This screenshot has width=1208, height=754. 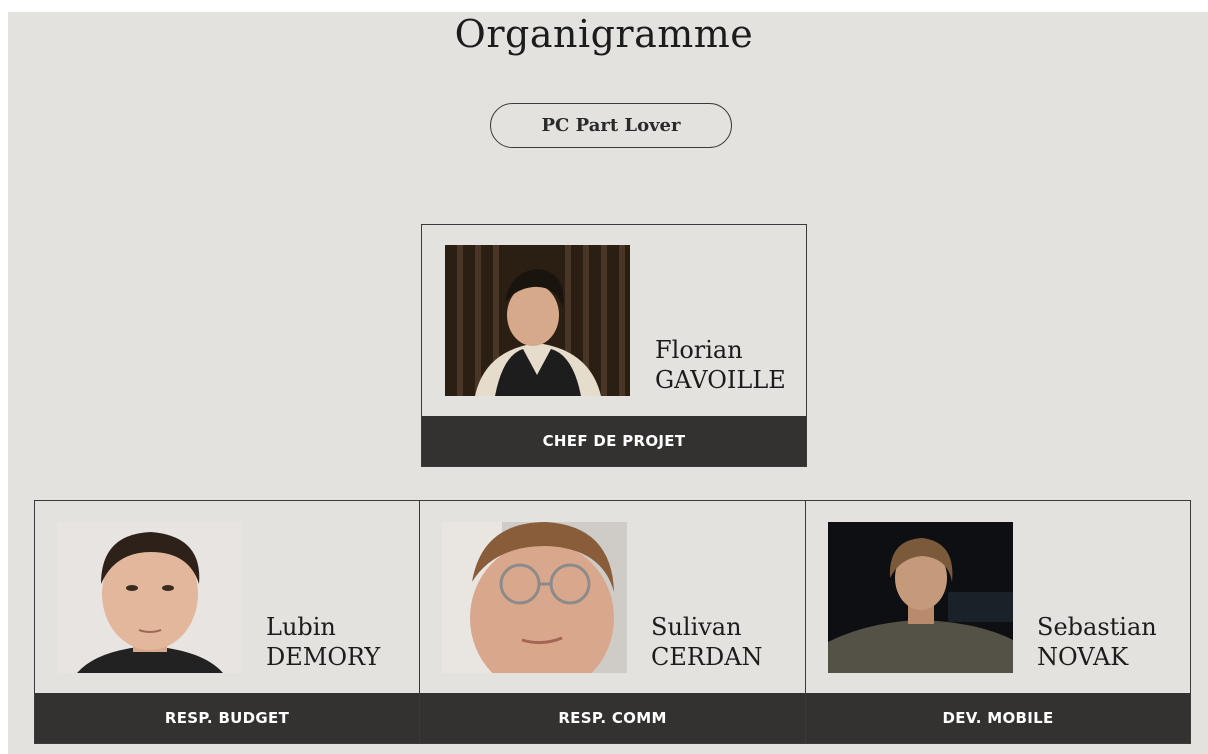 I want to click on member-photo-mobile, so click(x=920, y=597).